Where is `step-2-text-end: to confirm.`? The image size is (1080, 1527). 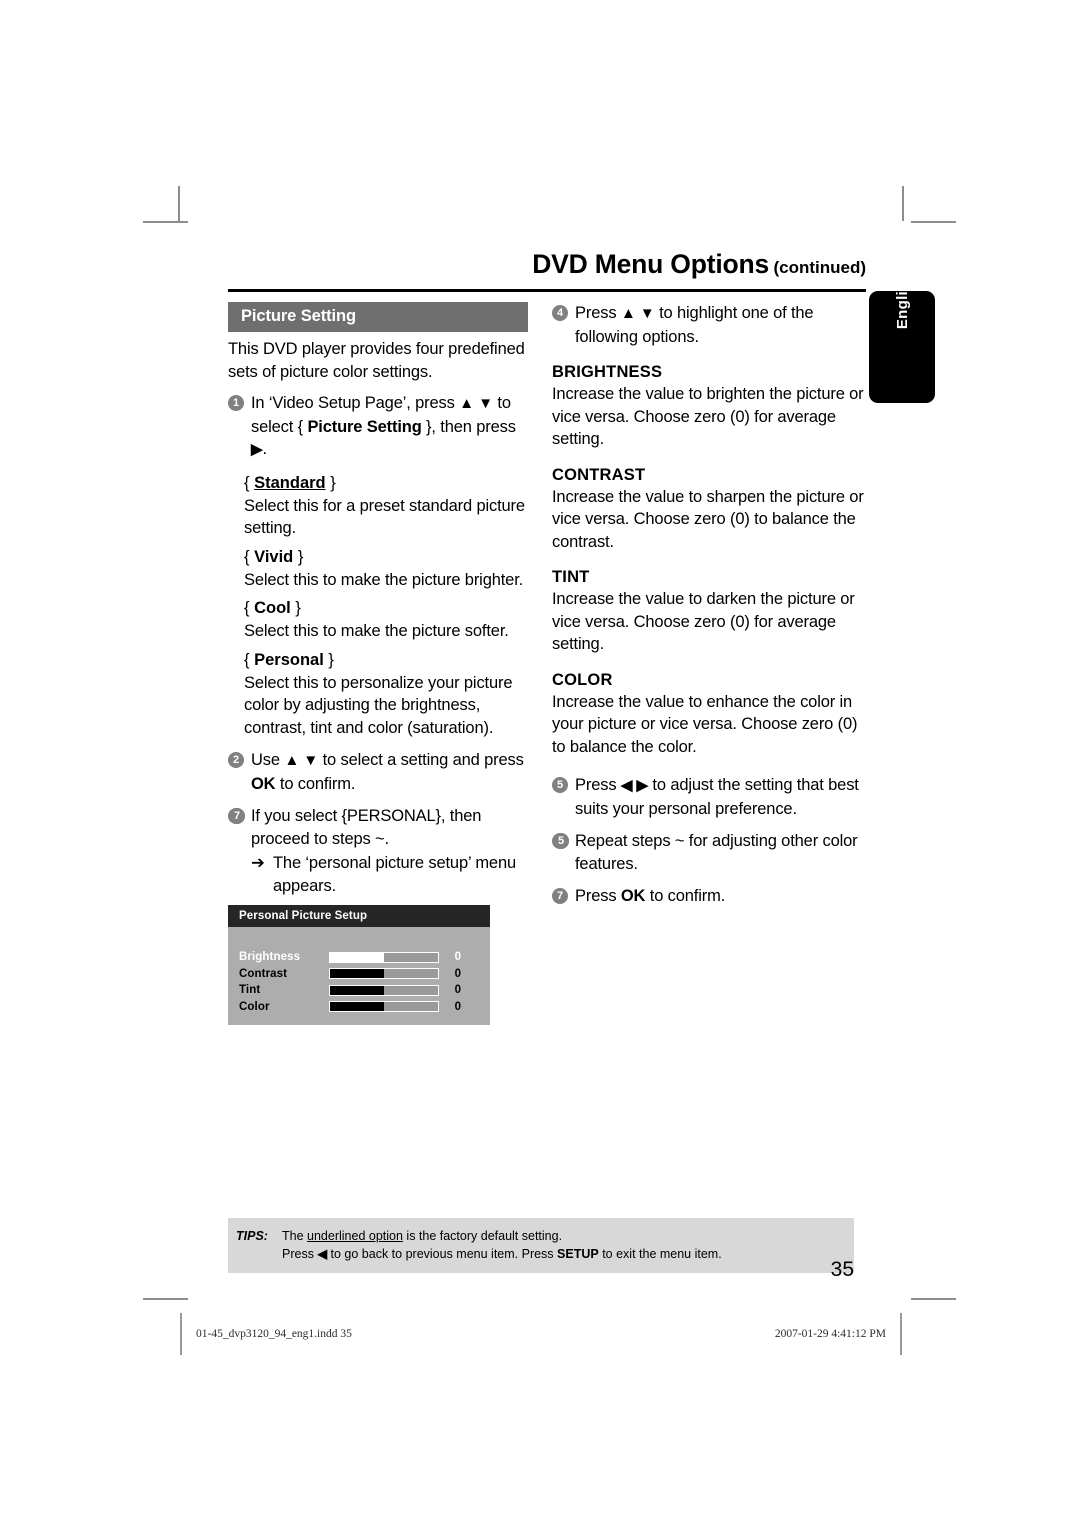
step-2-text-end: to confirm. is located at coordinates (315, 783).